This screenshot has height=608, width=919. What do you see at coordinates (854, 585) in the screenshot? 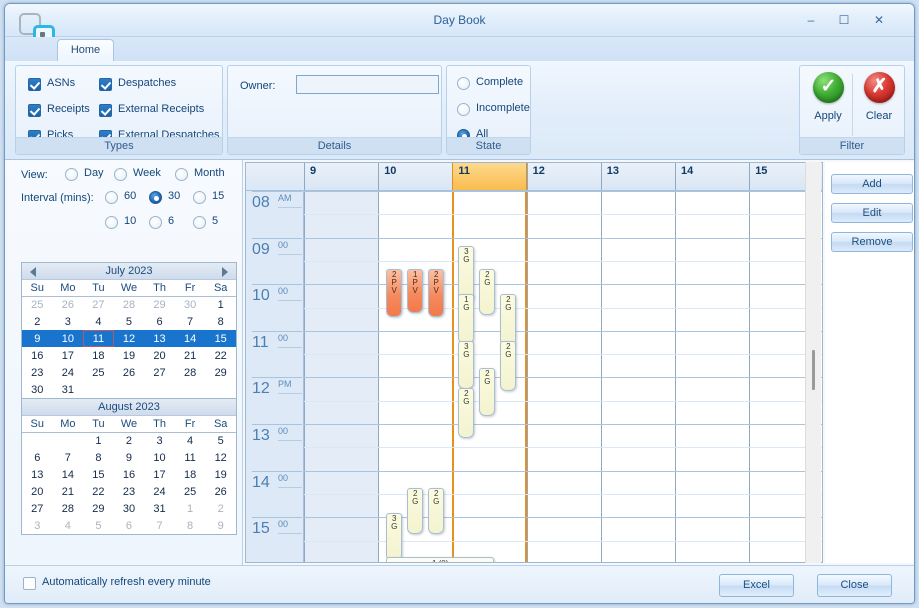
I see `close-button: Close` at bounding box center [854, 585].